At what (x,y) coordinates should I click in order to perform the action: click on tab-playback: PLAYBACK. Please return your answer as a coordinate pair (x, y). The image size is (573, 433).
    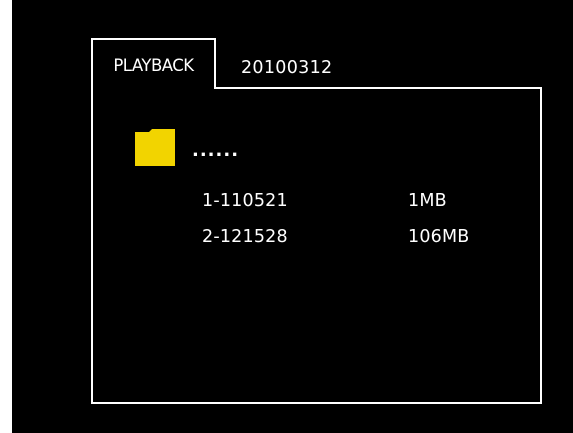
    Looking at the image, I should click on (153, 63).